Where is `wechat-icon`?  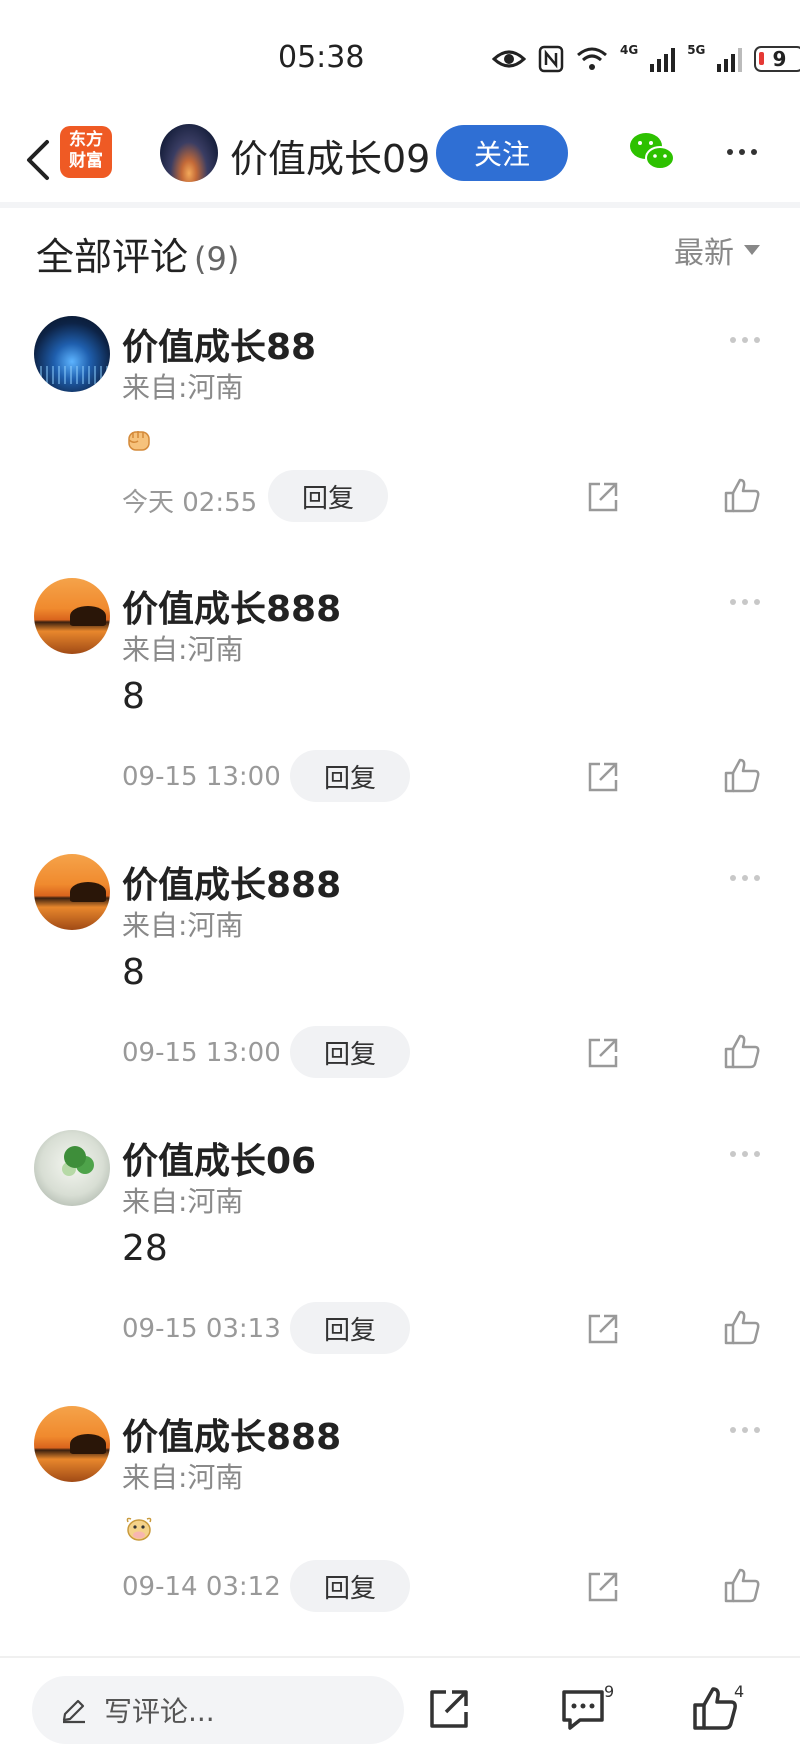 wechat-icon is located at coordinates (652, 152).